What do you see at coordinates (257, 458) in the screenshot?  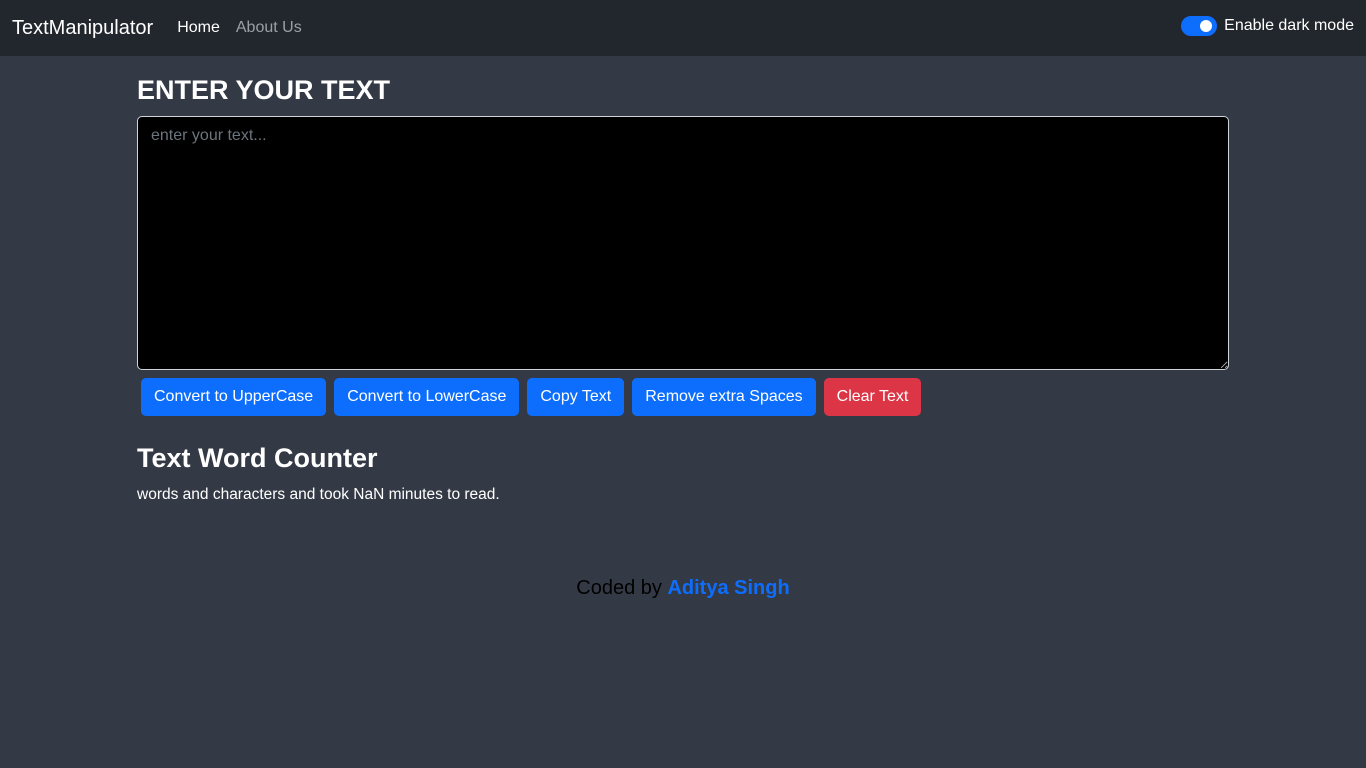 I see `word-counter-title: Text Word Counter` at bounding box center [257, 458].